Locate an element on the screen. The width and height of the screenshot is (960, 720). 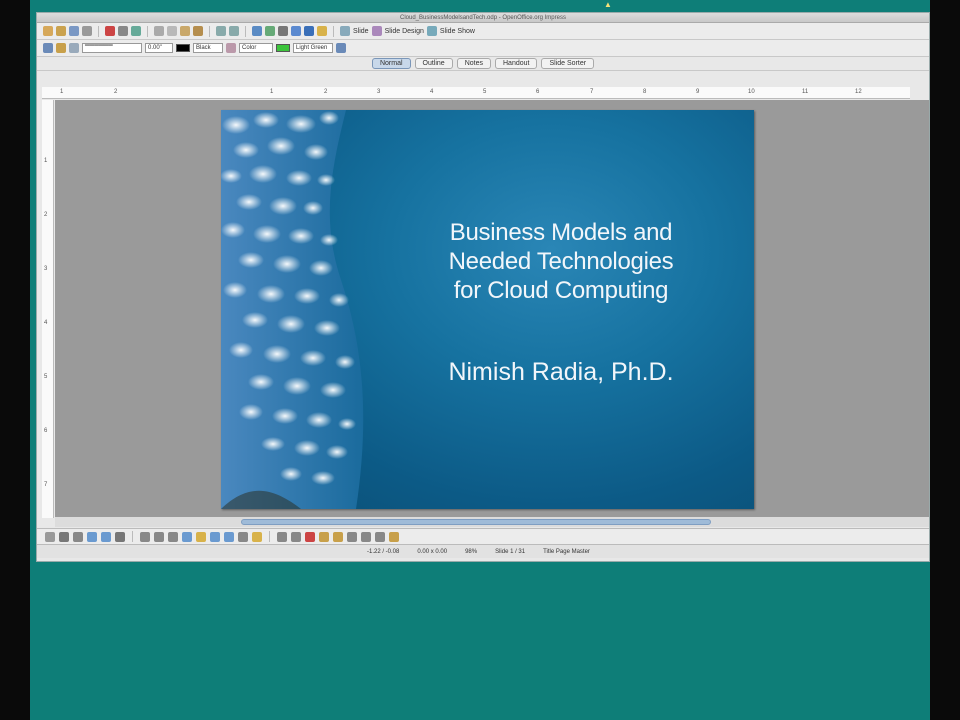
chart-icon is located at coordinates (257, 31).